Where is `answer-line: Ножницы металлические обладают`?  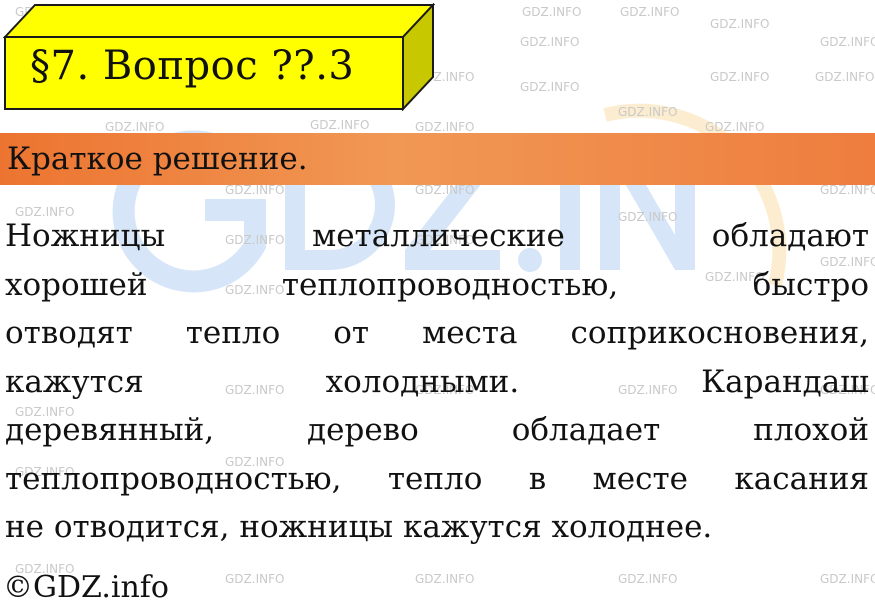
answer-line: Ножницы металлические обладают is located at coordinates (437, 236).